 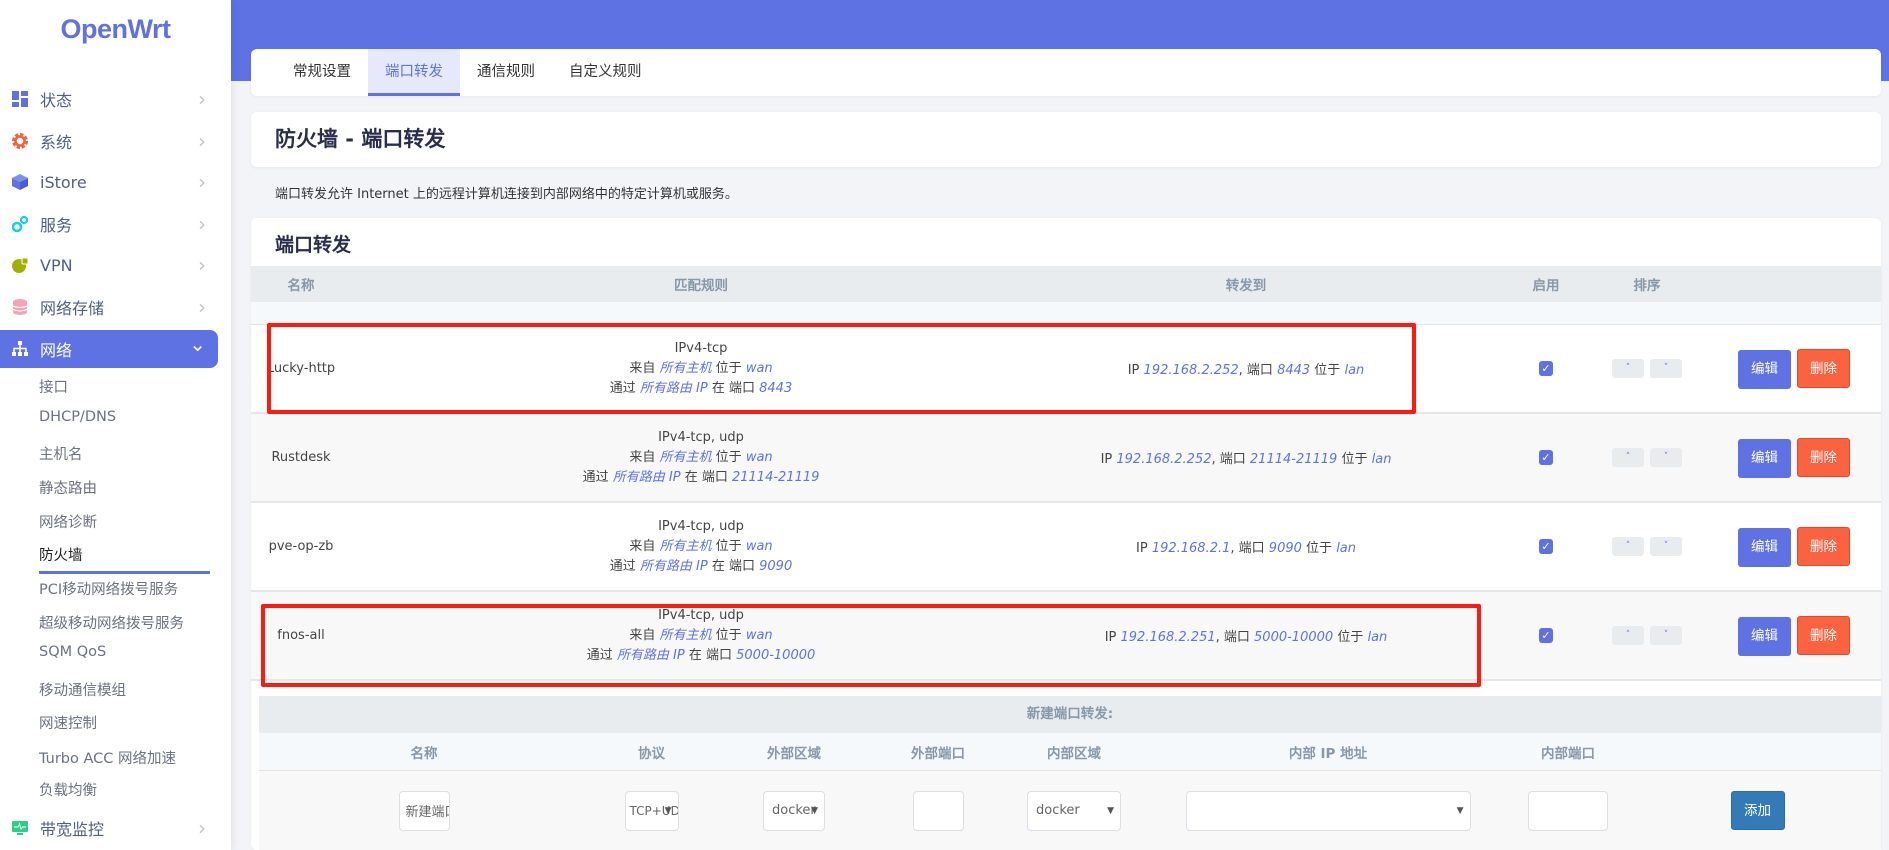 What do you see at coordinates (706, 477) in the screenshot?
I see `word-at-port: 在 端口` at bounding box center [706, 477].